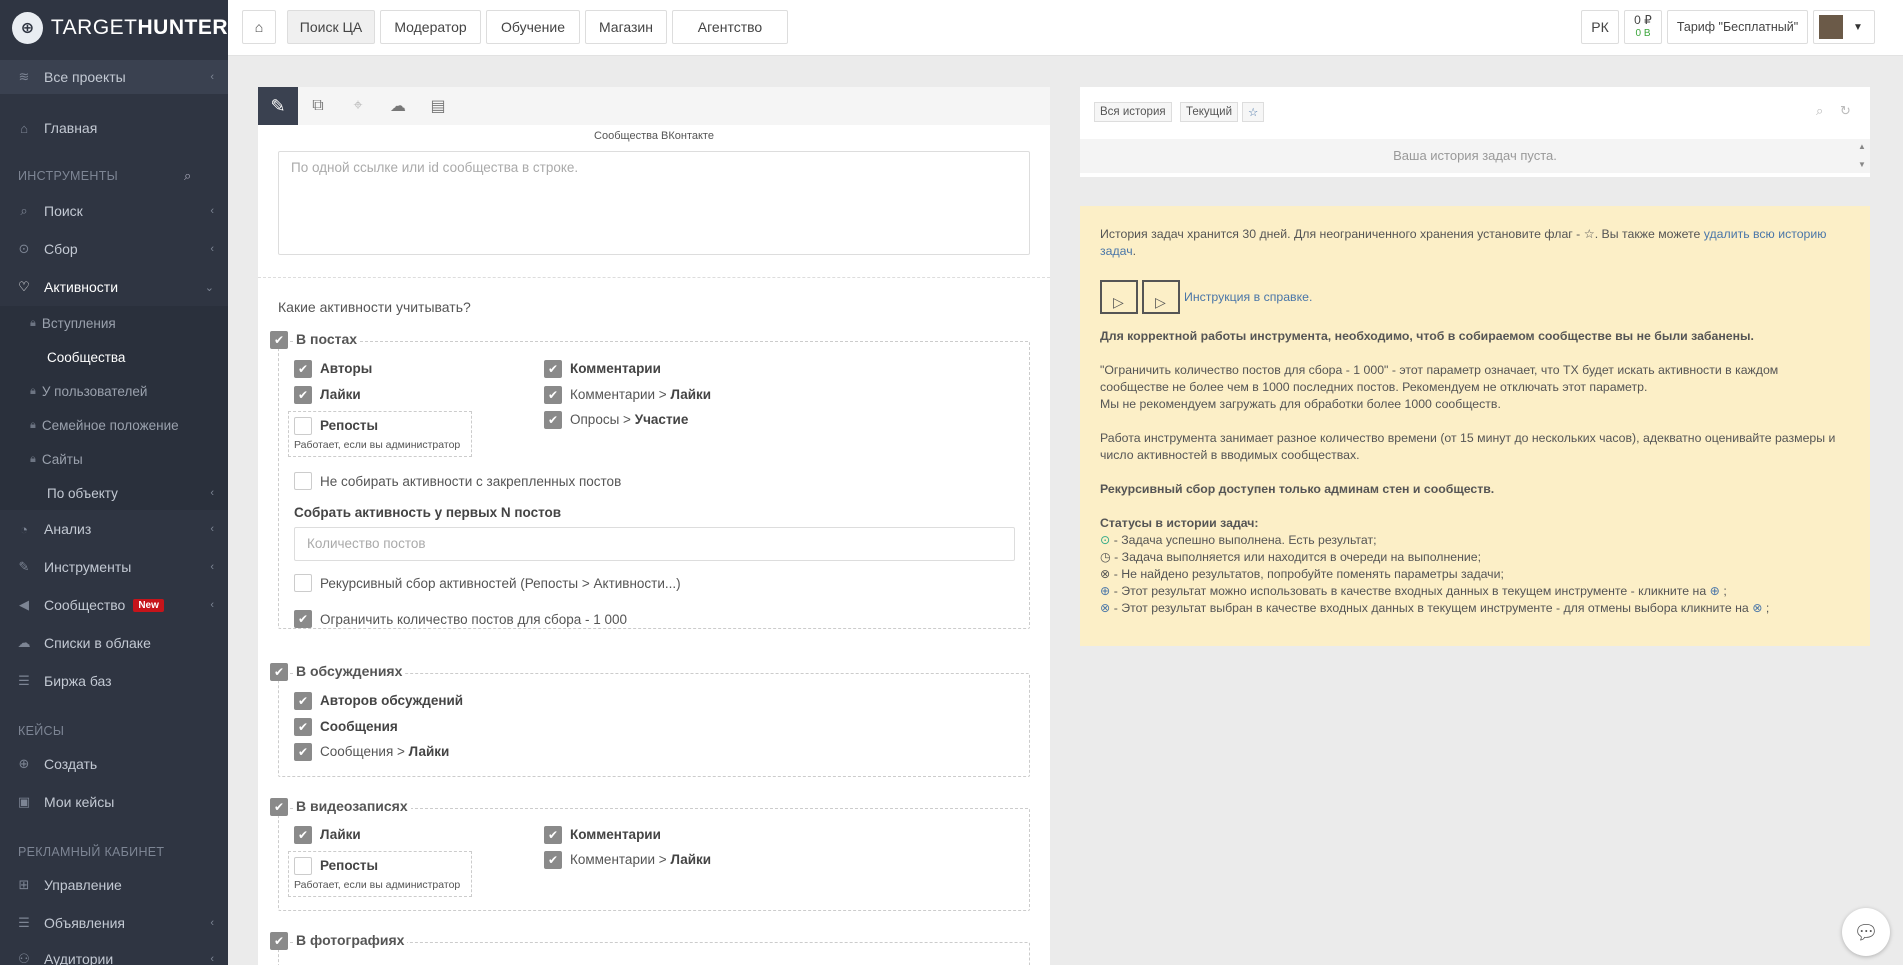  Describe the element at coordinates (553, 835) in the screenshot. I see `videos-comments-checkbox: ✔` at that location.